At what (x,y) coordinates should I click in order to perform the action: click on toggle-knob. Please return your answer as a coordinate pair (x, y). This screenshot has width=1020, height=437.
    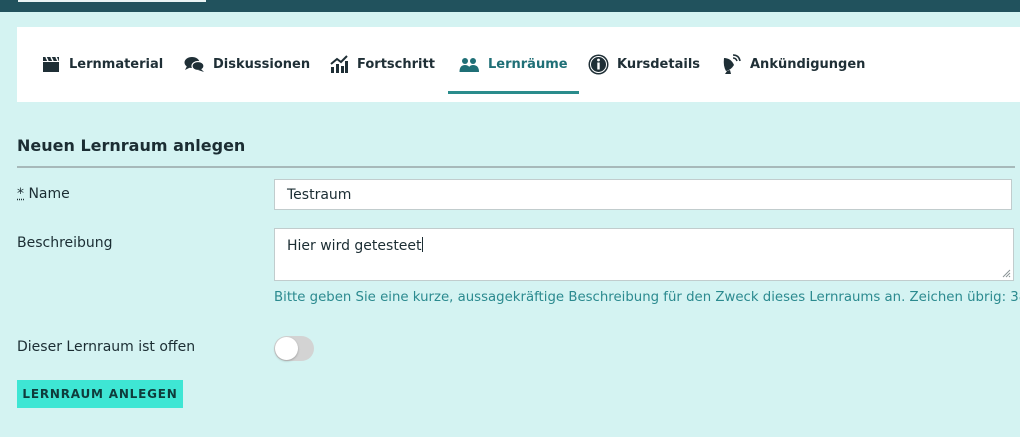
    Looking at the image, I should click on (286, 348).